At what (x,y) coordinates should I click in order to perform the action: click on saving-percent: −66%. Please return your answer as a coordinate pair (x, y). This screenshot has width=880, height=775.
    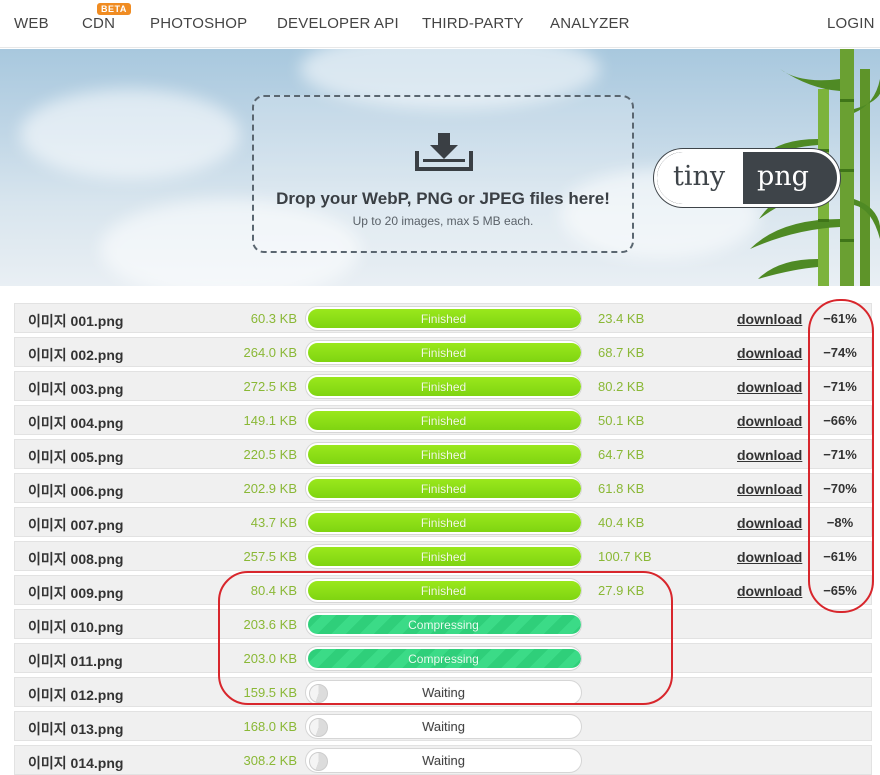
    Looking at the image, I should click on (840, 420).